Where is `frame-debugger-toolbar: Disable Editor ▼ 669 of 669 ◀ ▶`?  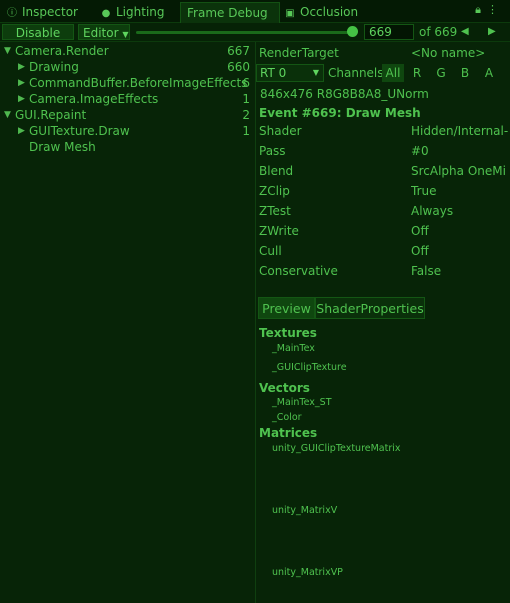
frame-debugger-toolbar: Disable Editor ▼ 669 of 669 ◀ ▶ is located at coordinates (255, 32).